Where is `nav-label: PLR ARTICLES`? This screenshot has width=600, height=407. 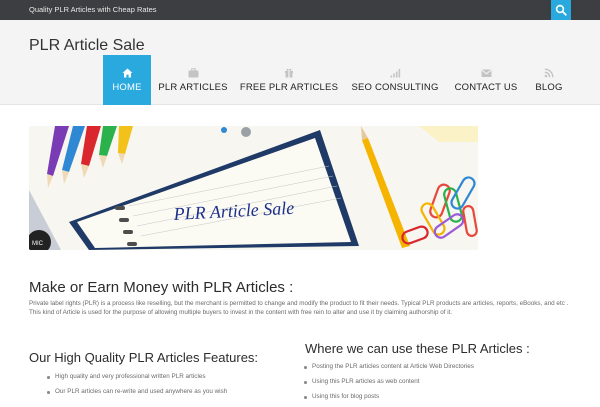 nav-label: PLR ARTICLES is located at coordinates (193, 87).